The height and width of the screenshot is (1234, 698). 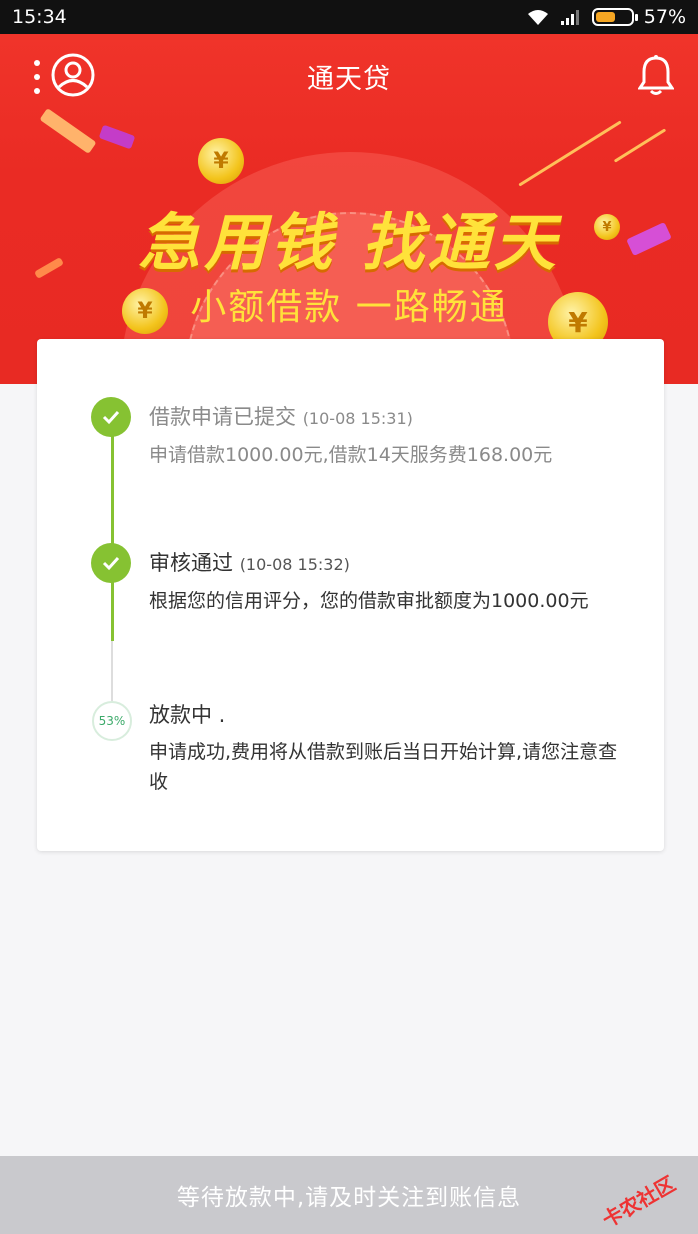 What do you see at coordinates (112, 671) in the screenshot?
I see `timeline-connector-pending` at bounding box center [112, 671].